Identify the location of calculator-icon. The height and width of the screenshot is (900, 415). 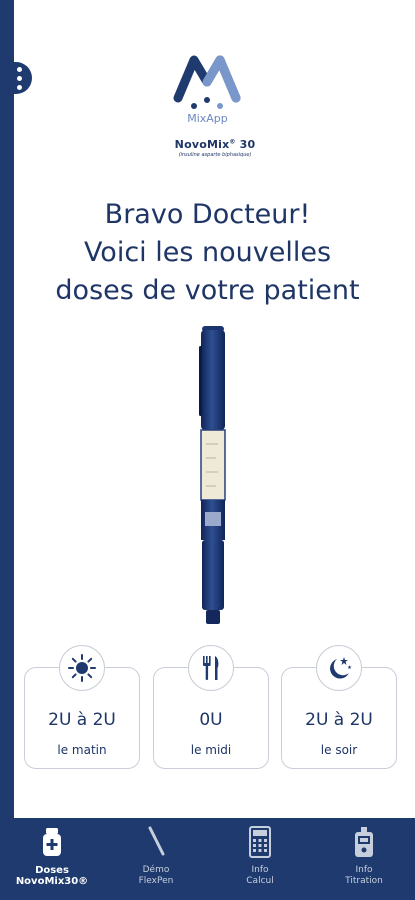
(260, 842).